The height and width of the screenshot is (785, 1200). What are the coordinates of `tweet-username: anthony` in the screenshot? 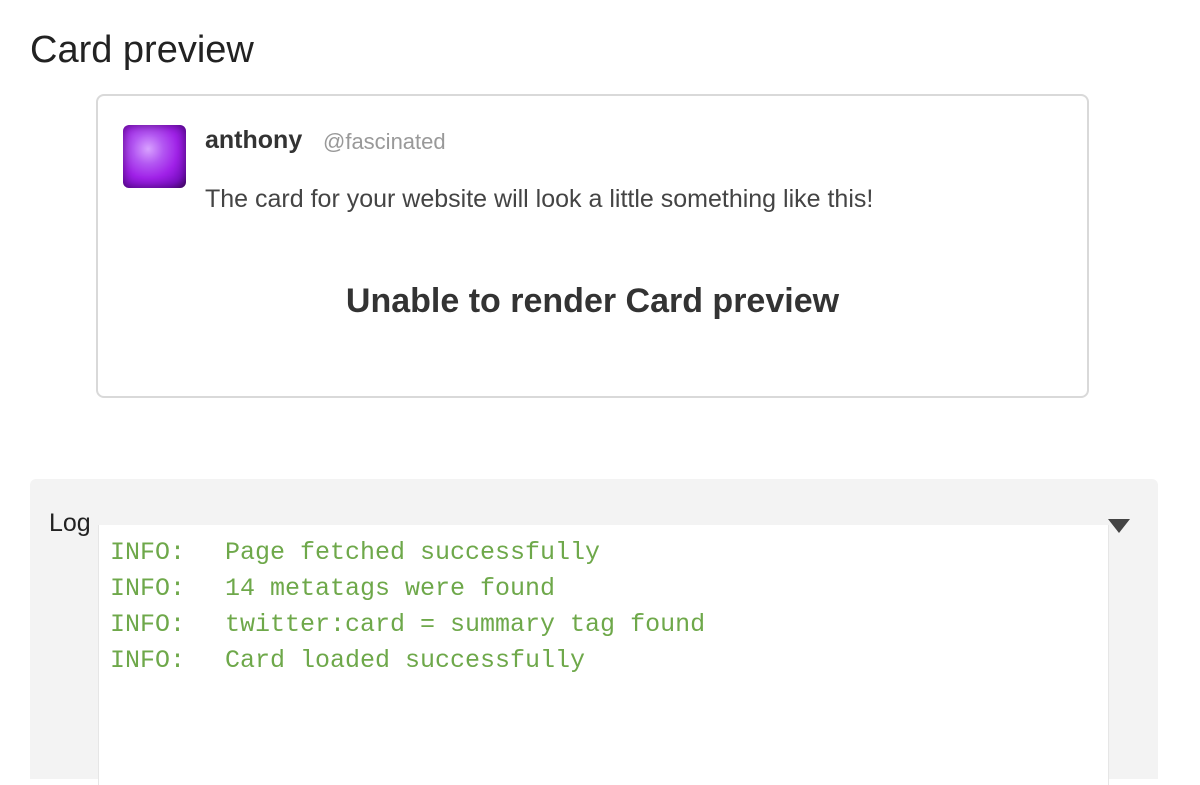 It's located at (254, 140).